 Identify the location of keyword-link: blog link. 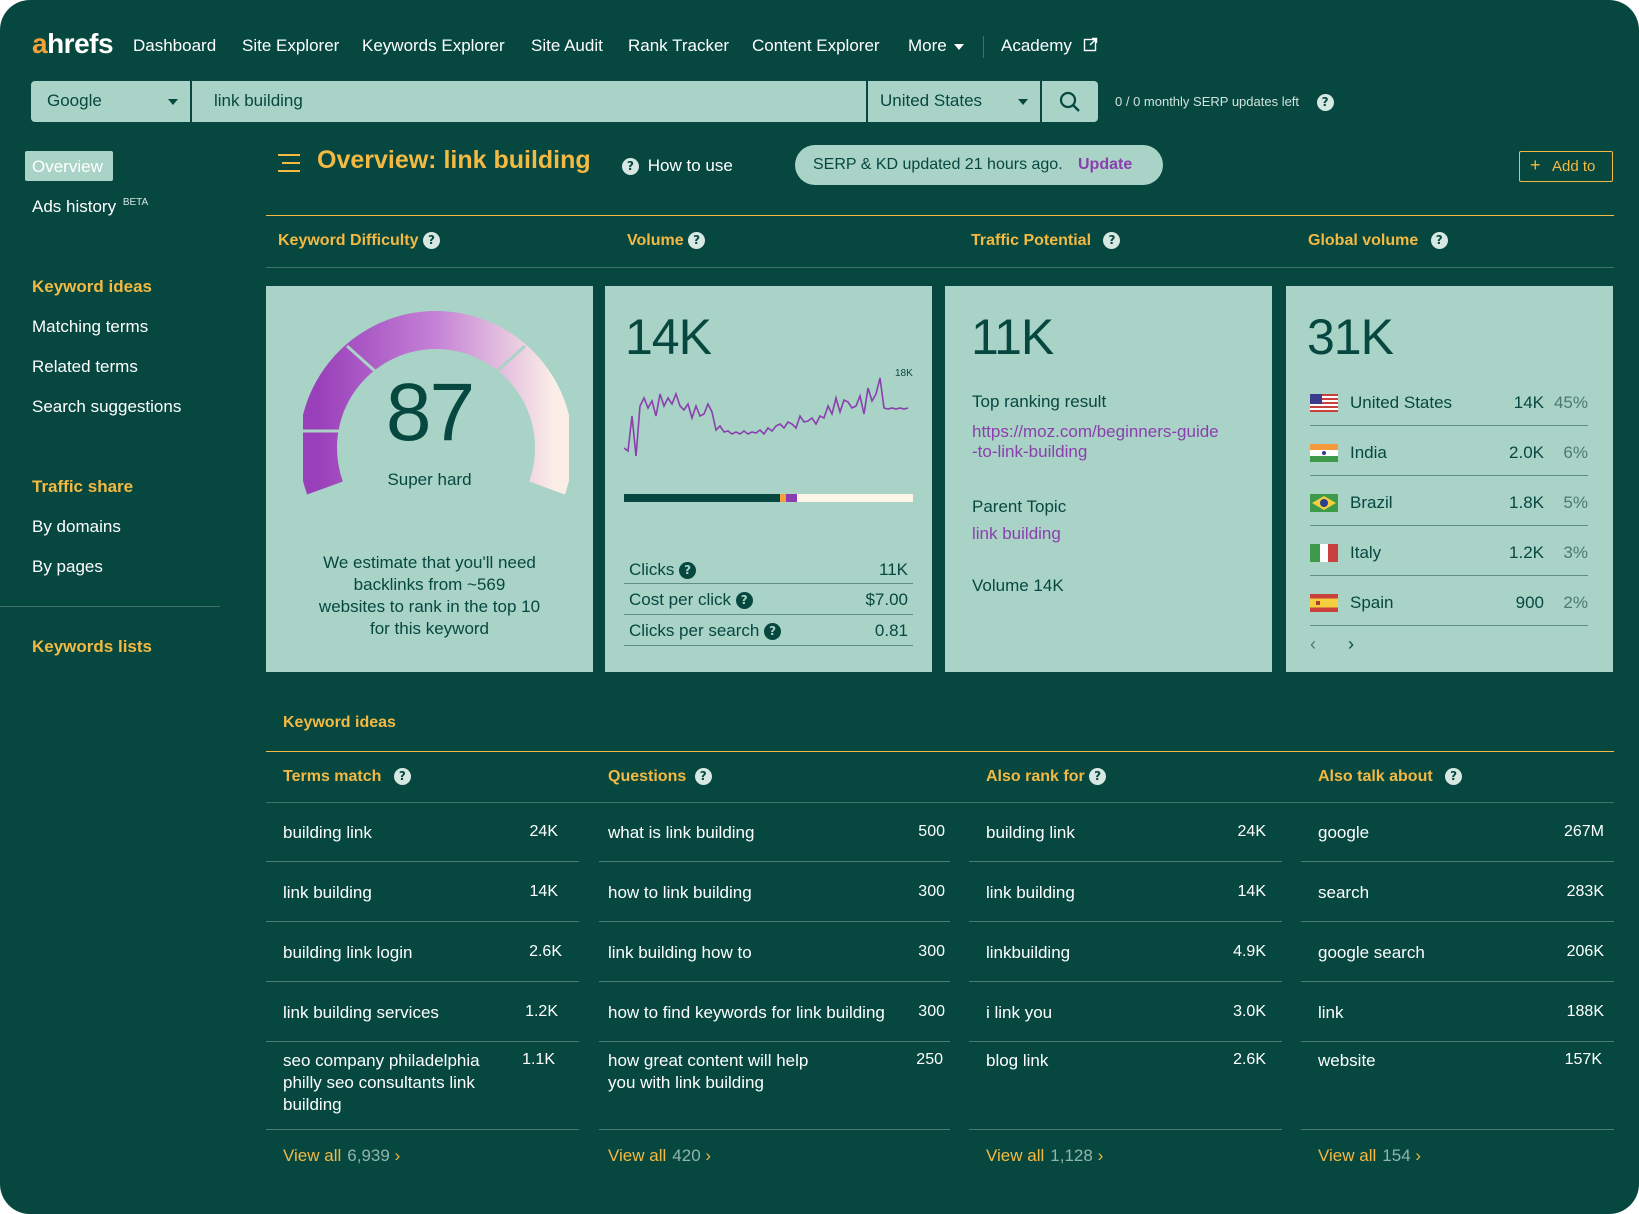
(1017, 1061).